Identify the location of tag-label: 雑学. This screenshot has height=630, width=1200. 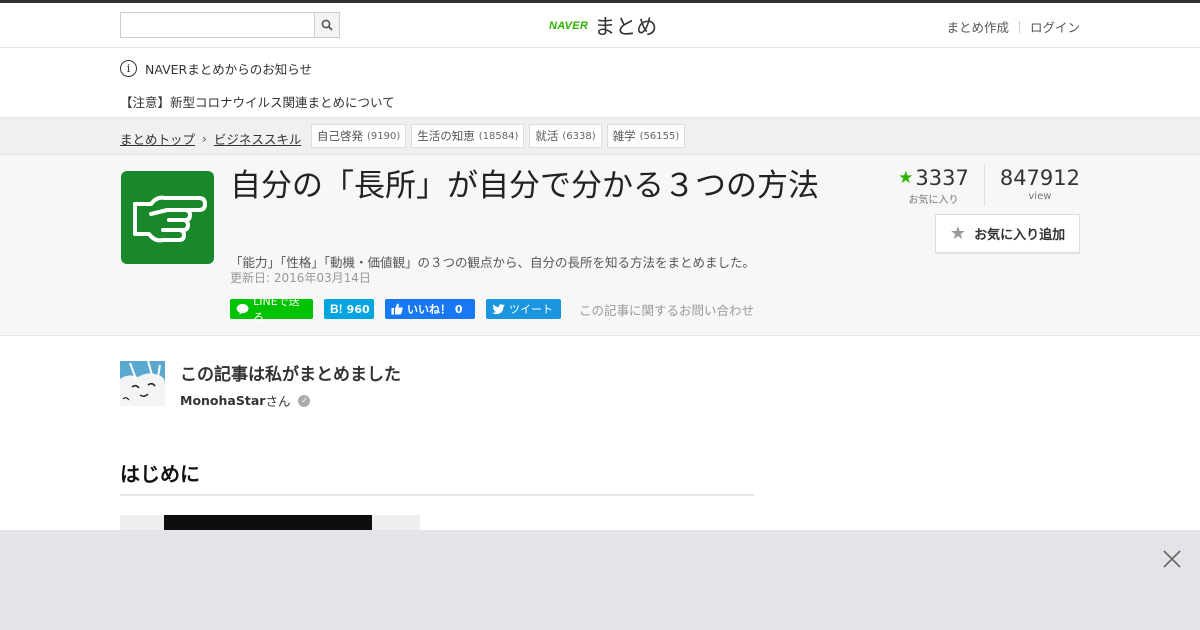
(624, 136).